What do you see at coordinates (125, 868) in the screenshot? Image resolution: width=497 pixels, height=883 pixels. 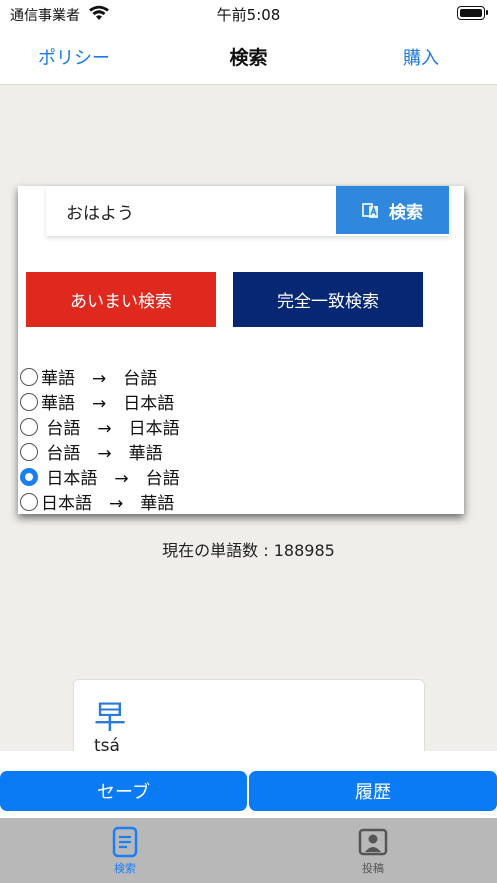 I see `tab-search-label: 検索` at bounding box center [125, 868].